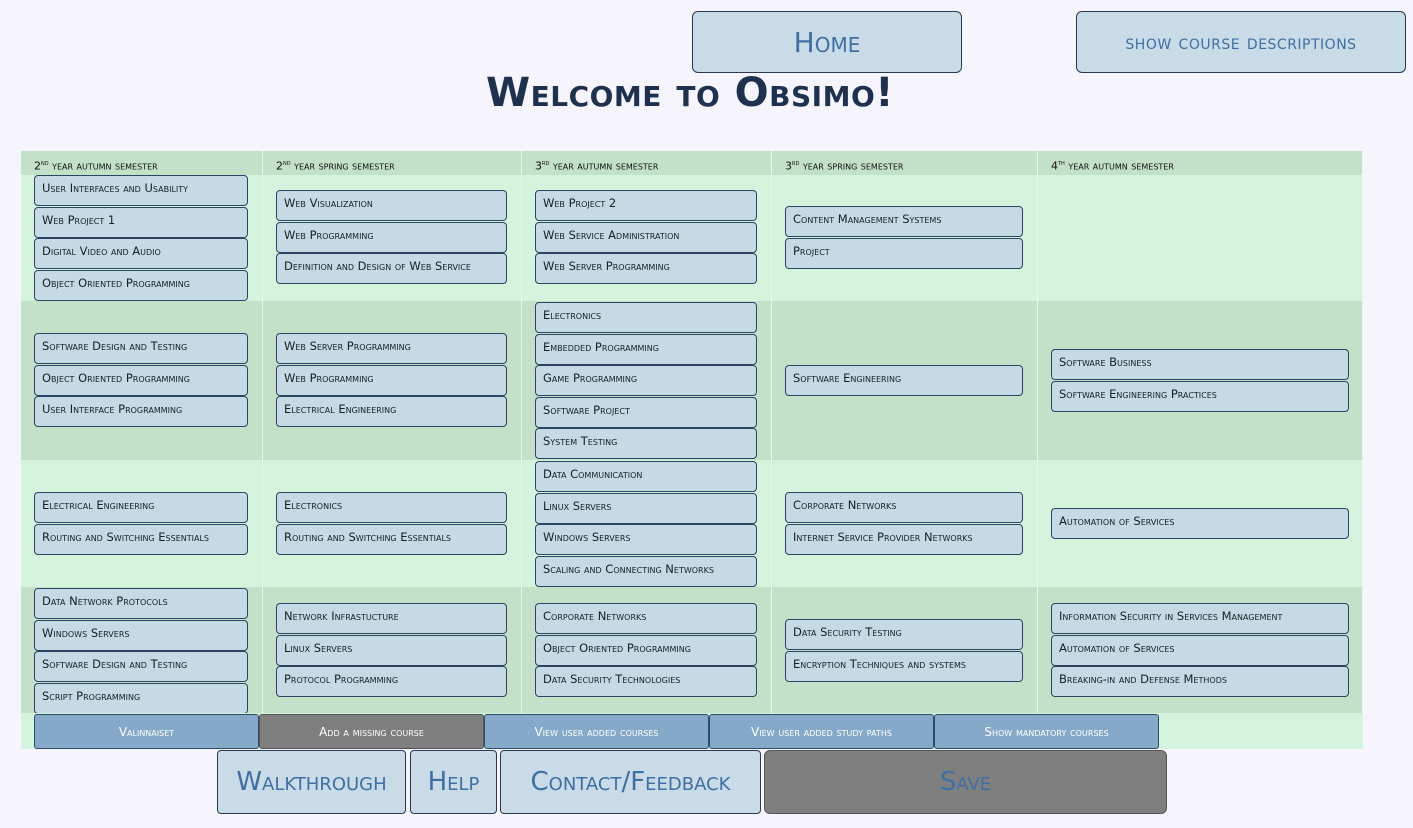 Image resolution: width=1413 pixels, height=828 pixels. What do you see at coordinates (141, 603) in the screenshot?
I see `course-button: Data Network Protocols` at bounding box center [141, 603].